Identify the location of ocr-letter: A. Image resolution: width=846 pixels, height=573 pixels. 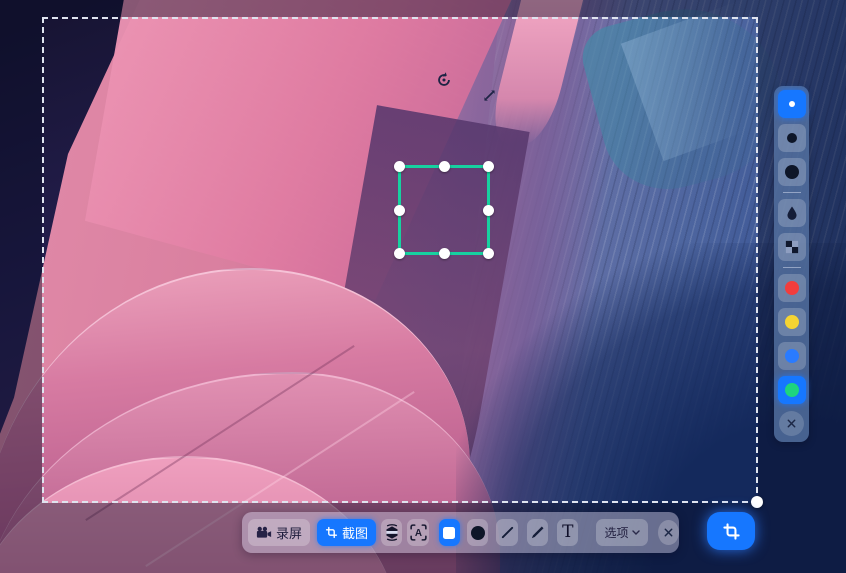
(417, 533).